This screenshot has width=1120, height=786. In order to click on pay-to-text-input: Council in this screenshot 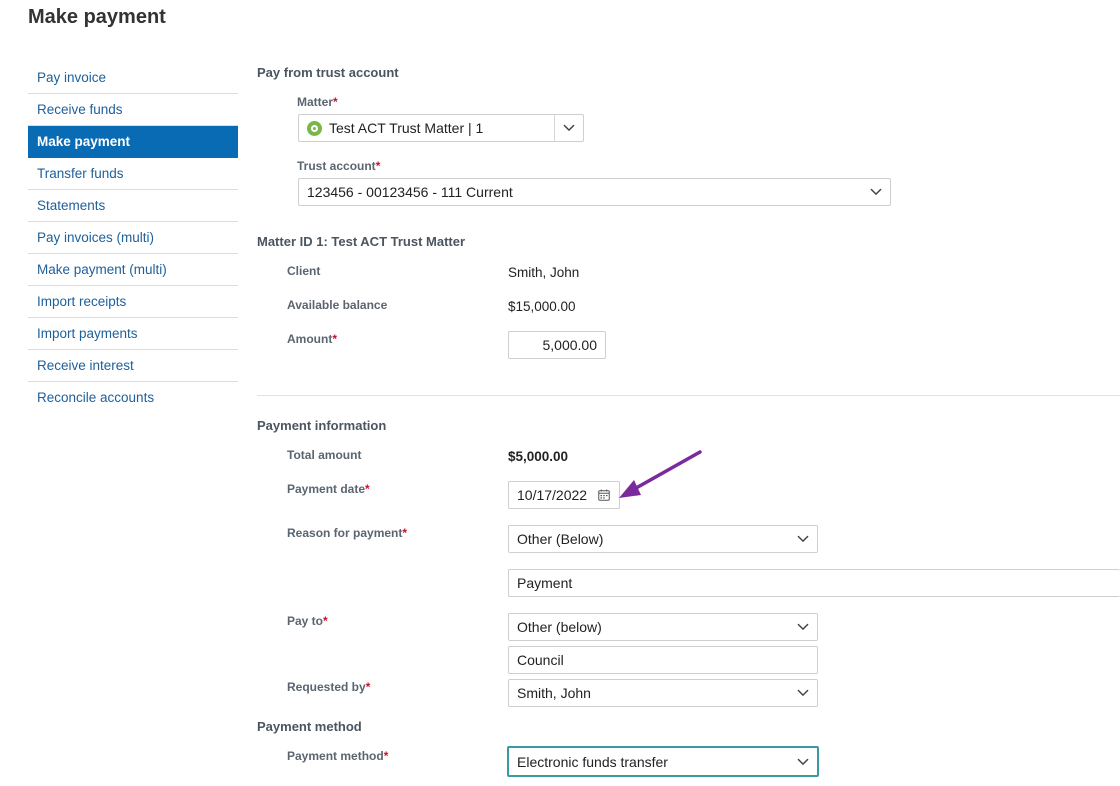, I will do `click(663, 660)`.